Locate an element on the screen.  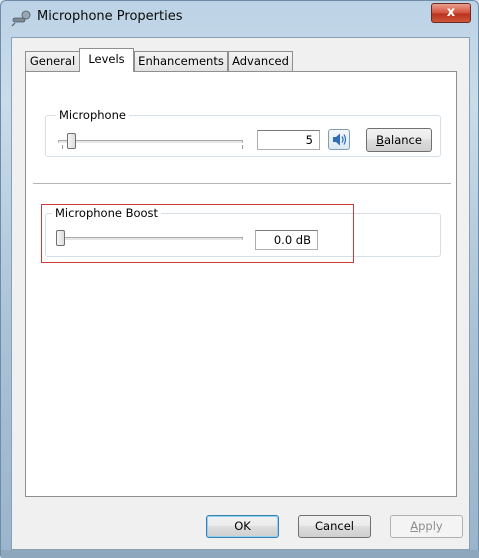
tab-label: Enhancements is located at coordinates (181, 61).